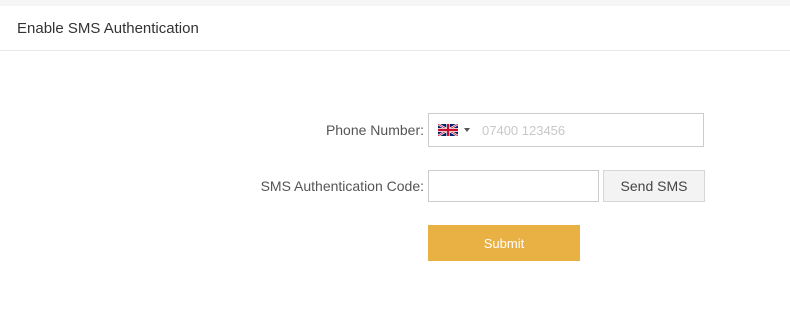 This screenshot has width=790, height=320. I want to click on sms-code-input, so click(513, 186).